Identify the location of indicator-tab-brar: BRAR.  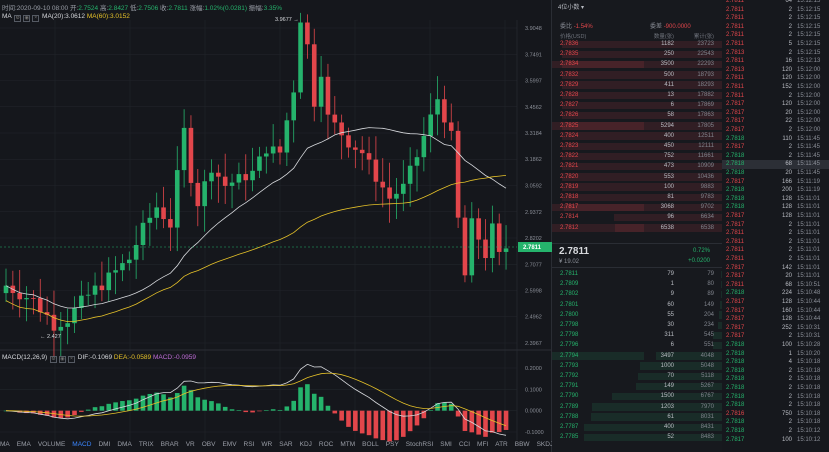
(170, 444).